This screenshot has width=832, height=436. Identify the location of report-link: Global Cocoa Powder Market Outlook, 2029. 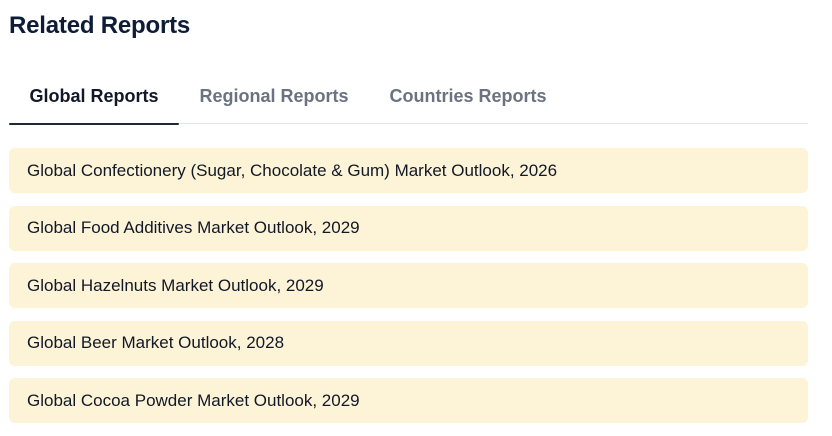
(408, 400).